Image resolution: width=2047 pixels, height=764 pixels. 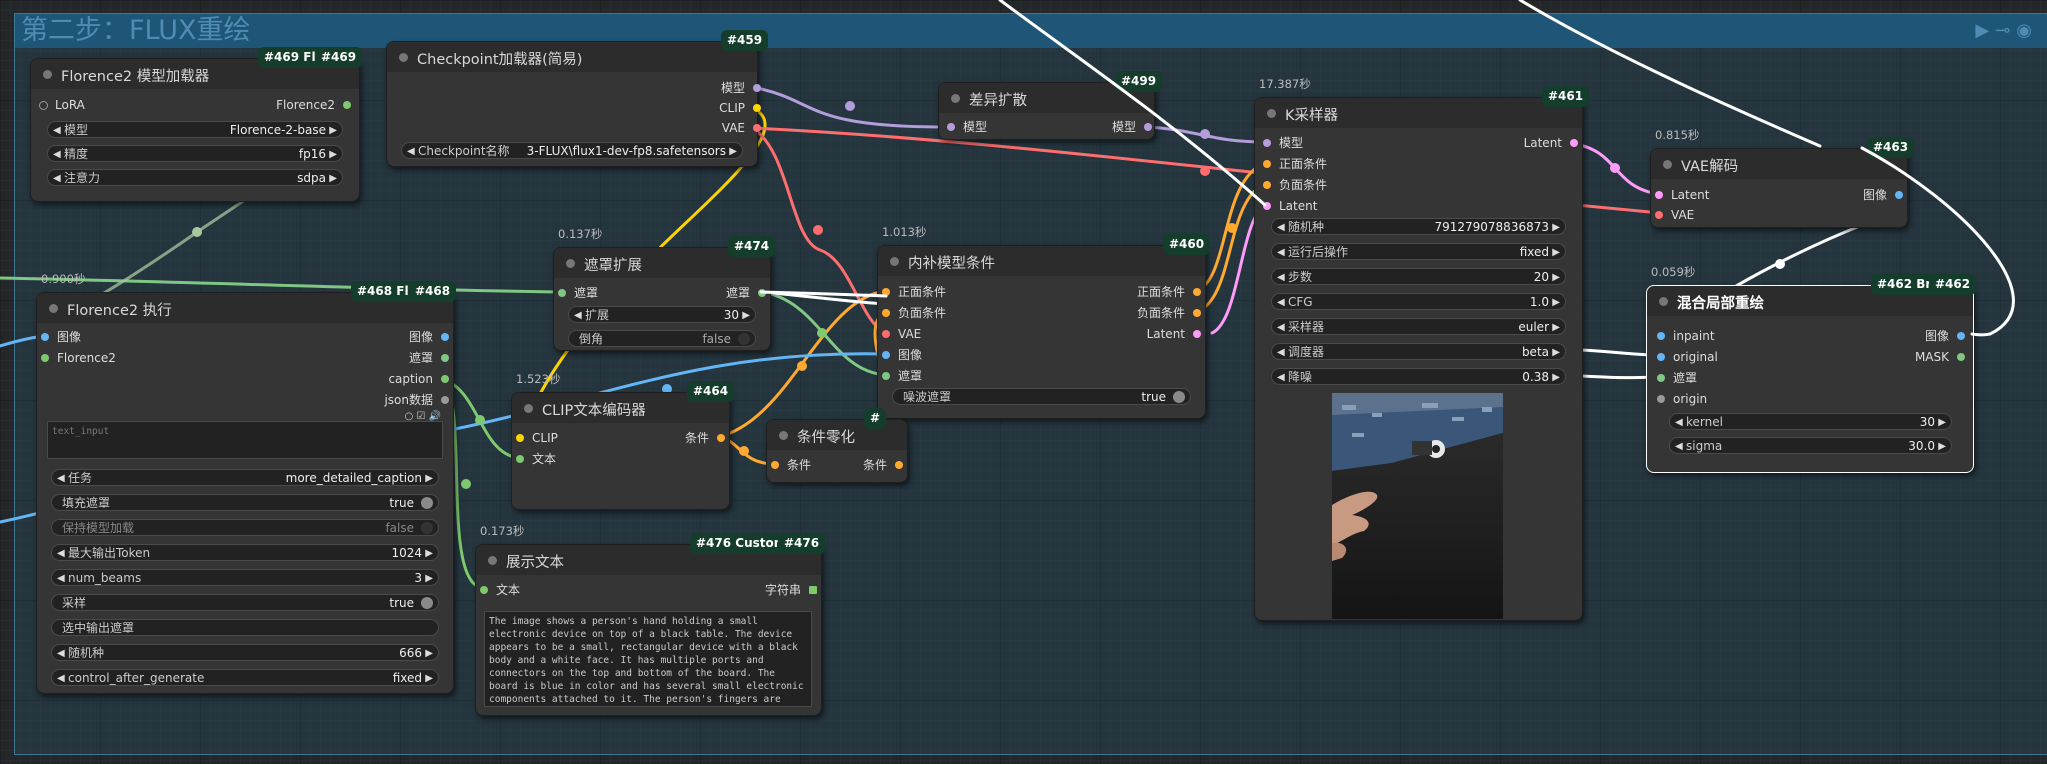 I want to click on widget-expand: ◀ 扩展 30 ▶, so click(x=662, y=314).